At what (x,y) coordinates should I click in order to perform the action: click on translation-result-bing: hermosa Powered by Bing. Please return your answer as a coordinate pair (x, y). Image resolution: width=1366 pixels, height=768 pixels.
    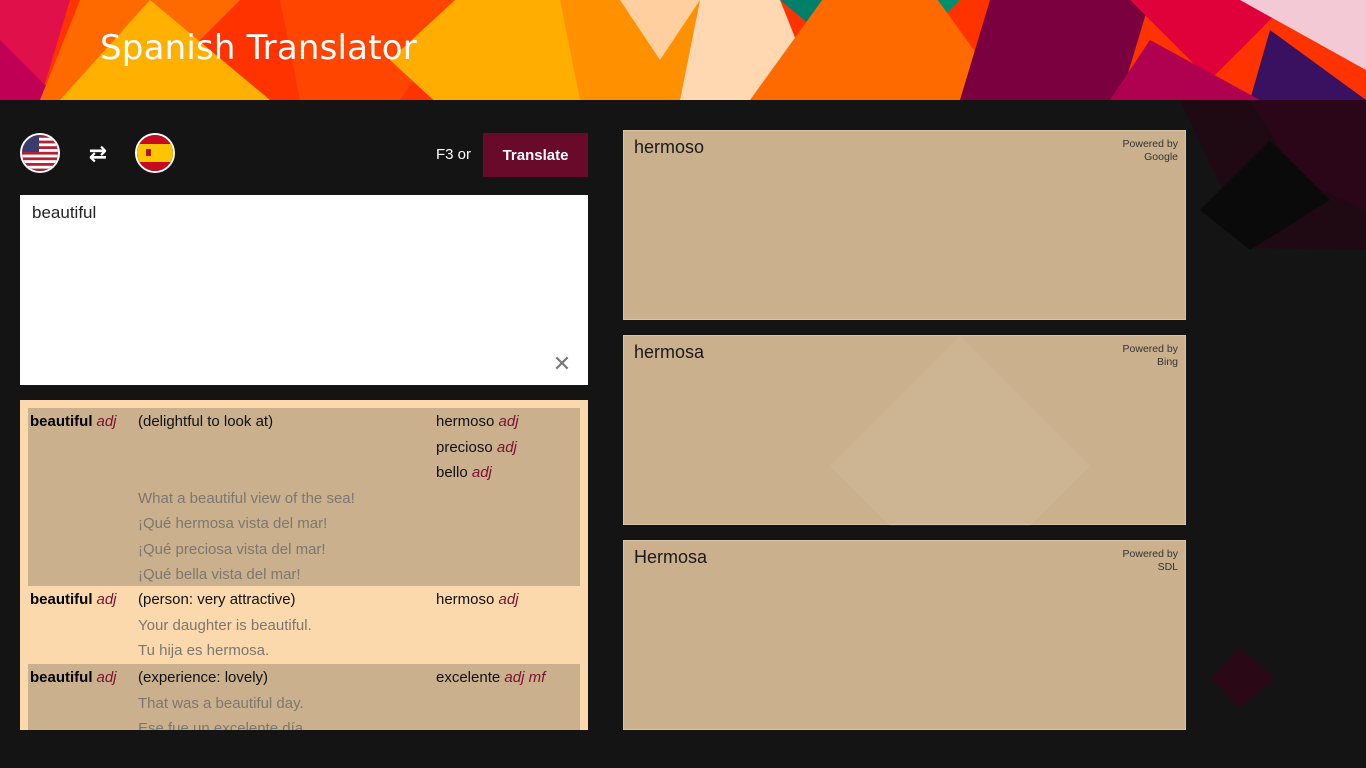
    Looking at the image, I should click on (904, 430).